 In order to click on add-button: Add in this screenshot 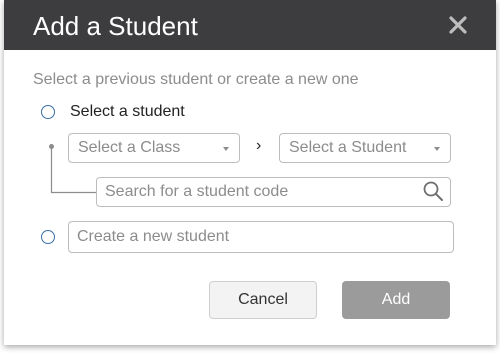, I will do `click(396, 300)`.